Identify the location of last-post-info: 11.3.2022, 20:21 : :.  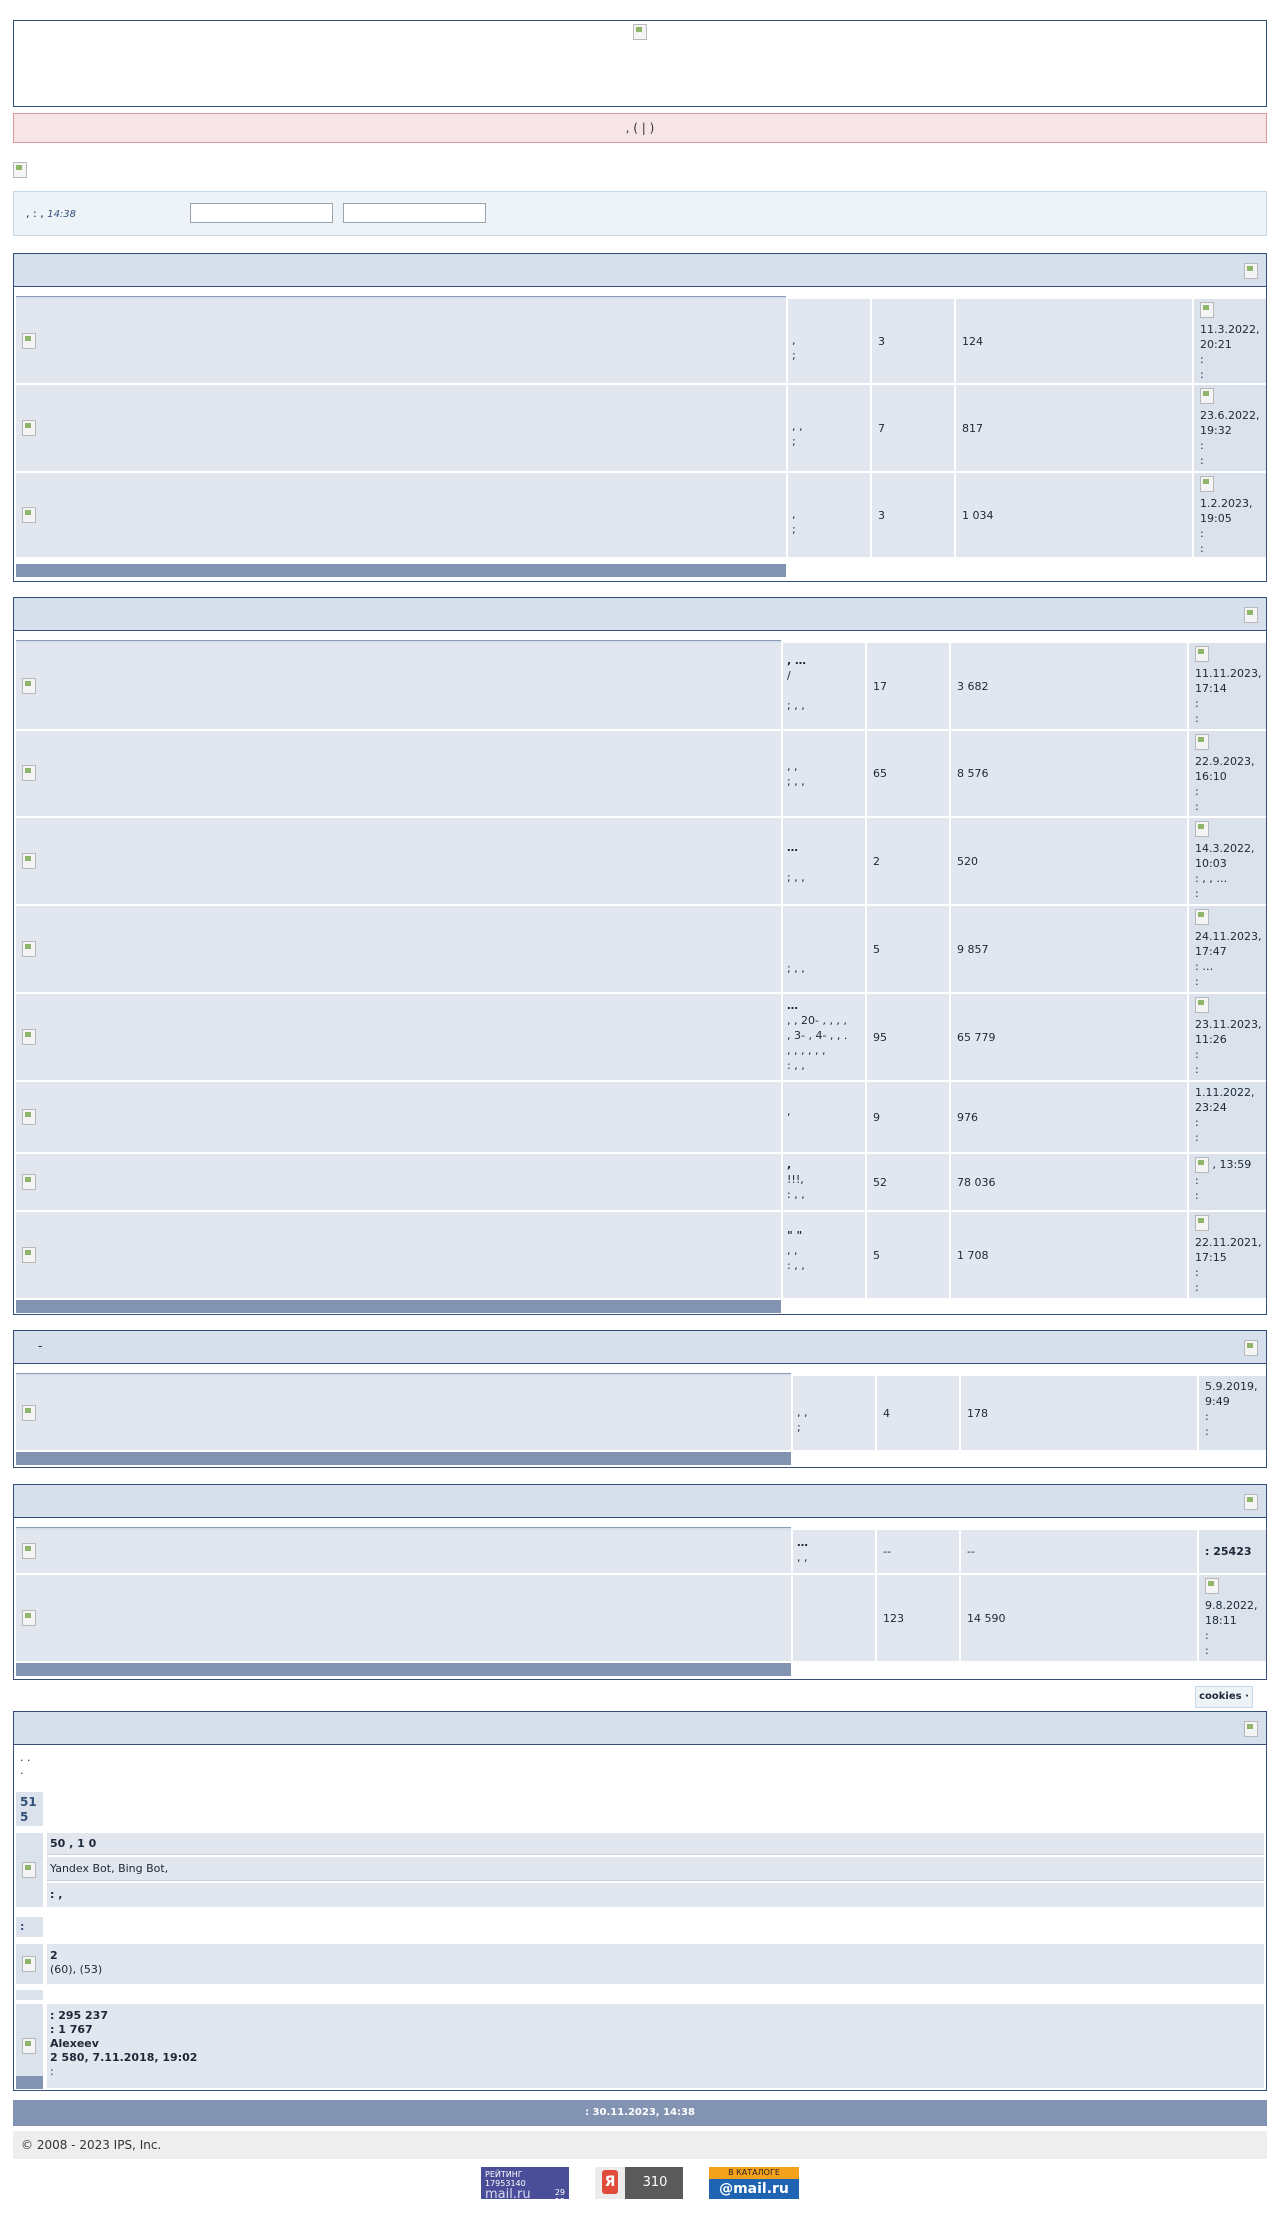
(1230, 341).